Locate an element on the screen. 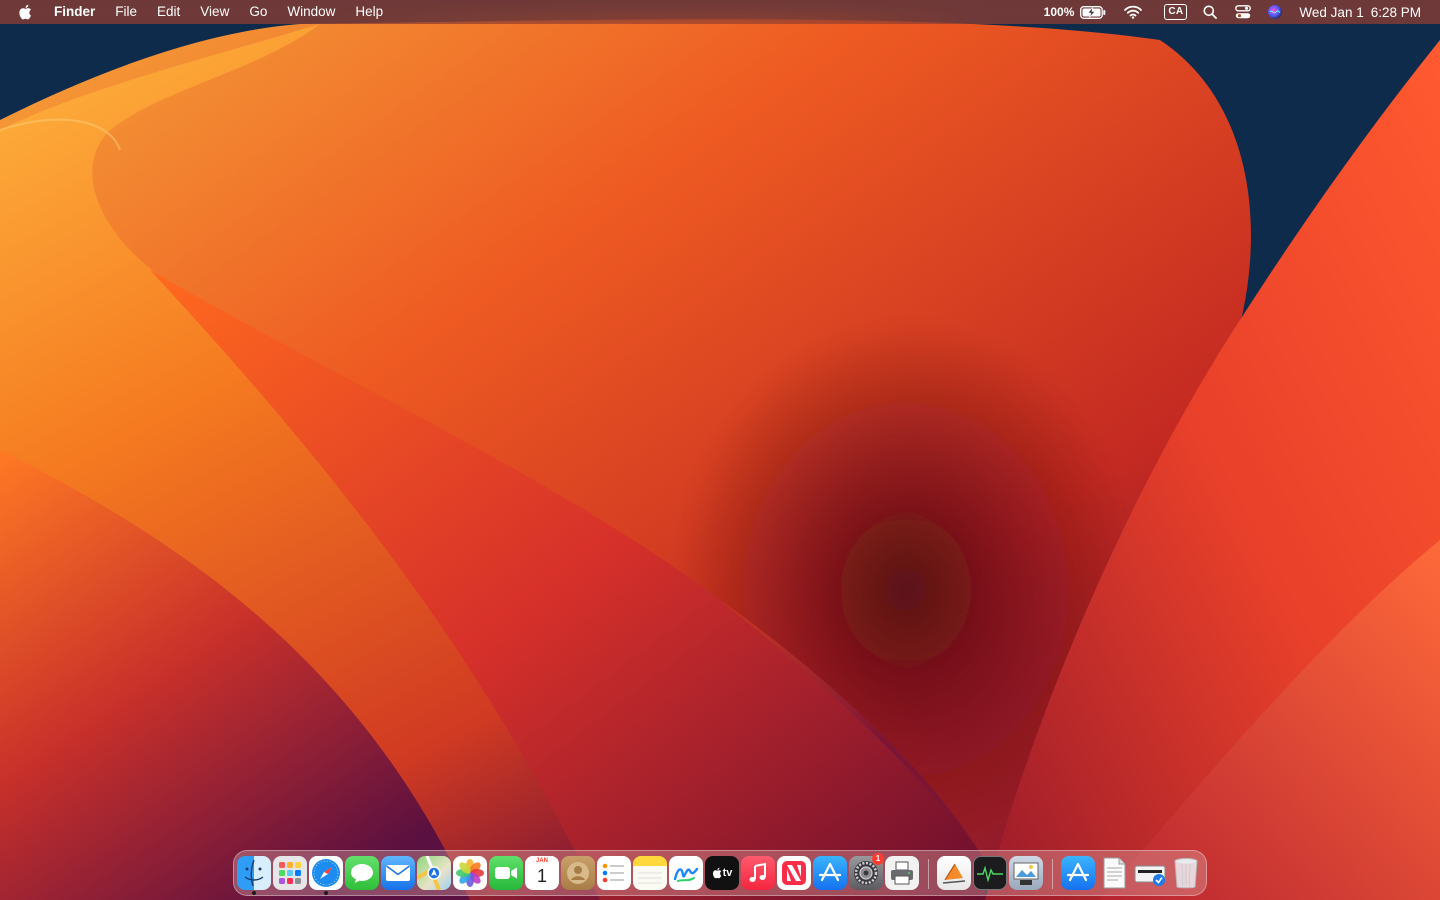  dock-photos-icon is located at coordinates (470, 873).